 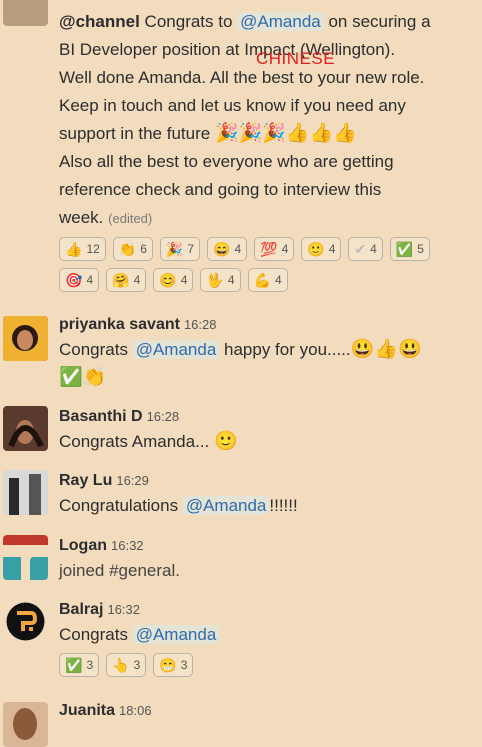 What do you see at coordinates (174, 249) in the screenshot?
I see `tada-icon: 🎉` at bounding box center [174, 249].